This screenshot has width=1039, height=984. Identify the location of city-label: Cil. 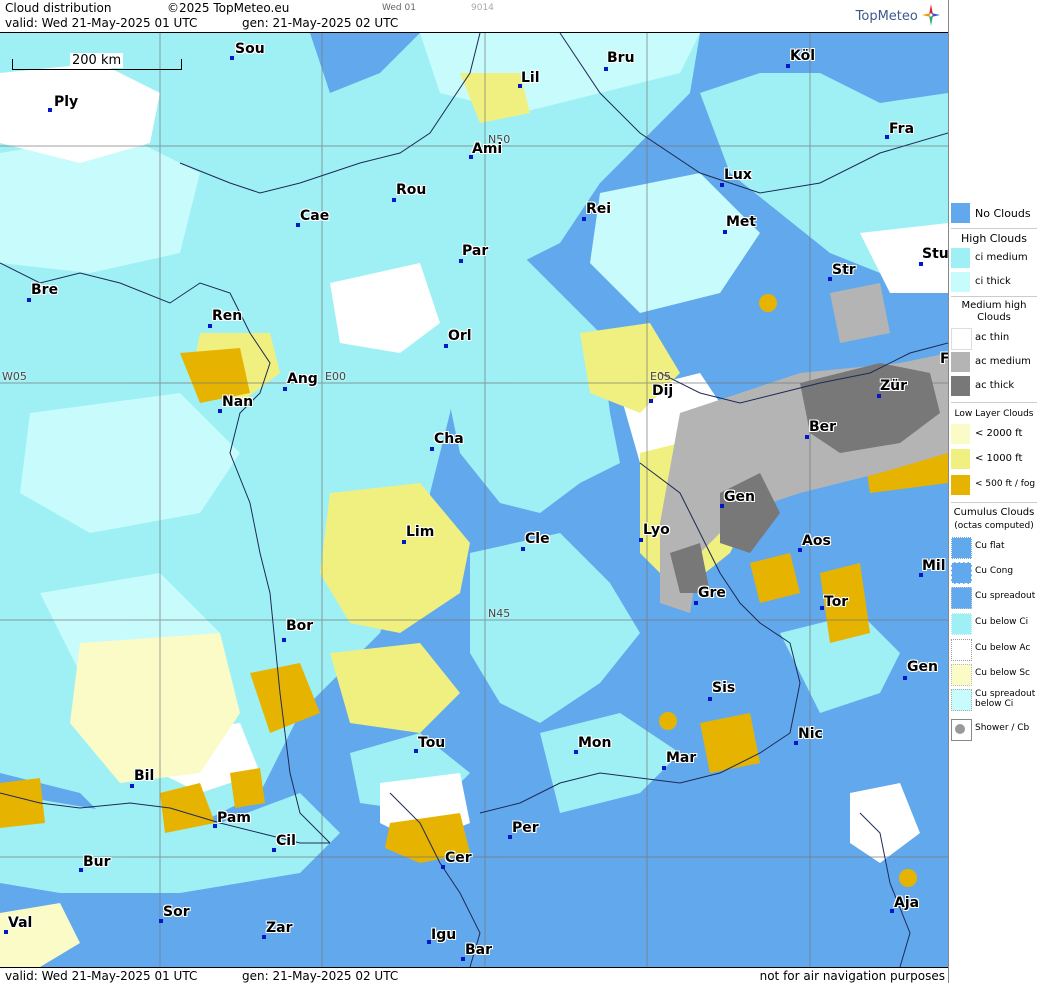
(286, 841).